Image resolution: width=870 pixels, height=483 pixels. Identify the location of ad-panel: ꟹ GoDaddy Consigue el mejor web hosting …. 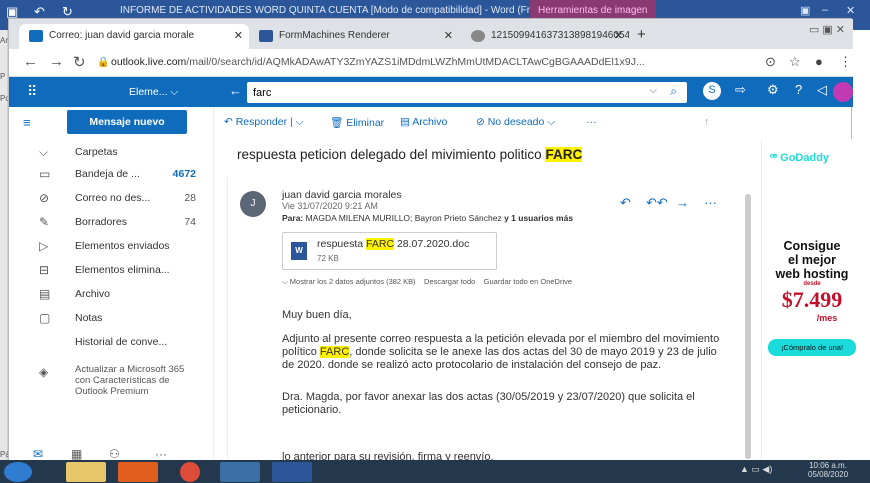
(811, 304).